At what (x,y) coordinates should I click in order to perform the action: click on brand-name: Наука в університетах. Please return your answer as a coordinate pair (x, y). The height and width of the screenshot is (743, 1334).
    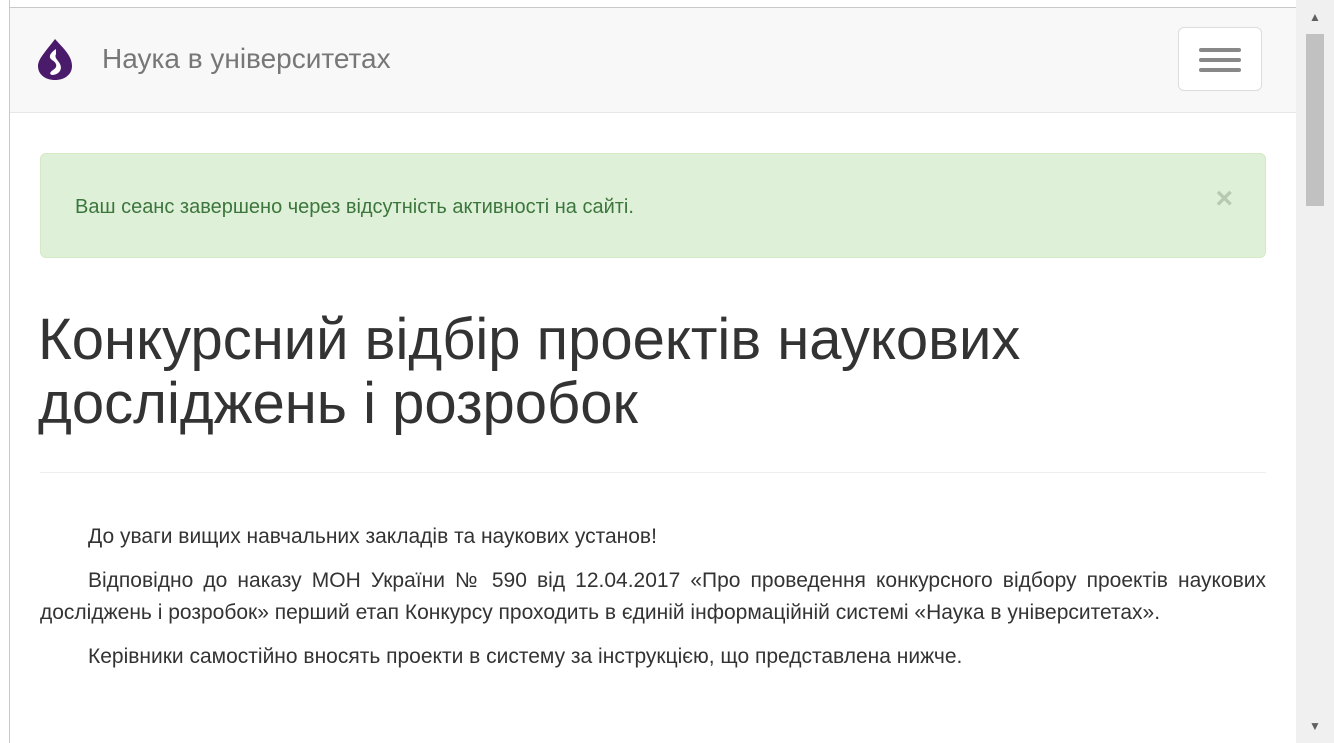
    Looking at the image, I should click on (246, 58).